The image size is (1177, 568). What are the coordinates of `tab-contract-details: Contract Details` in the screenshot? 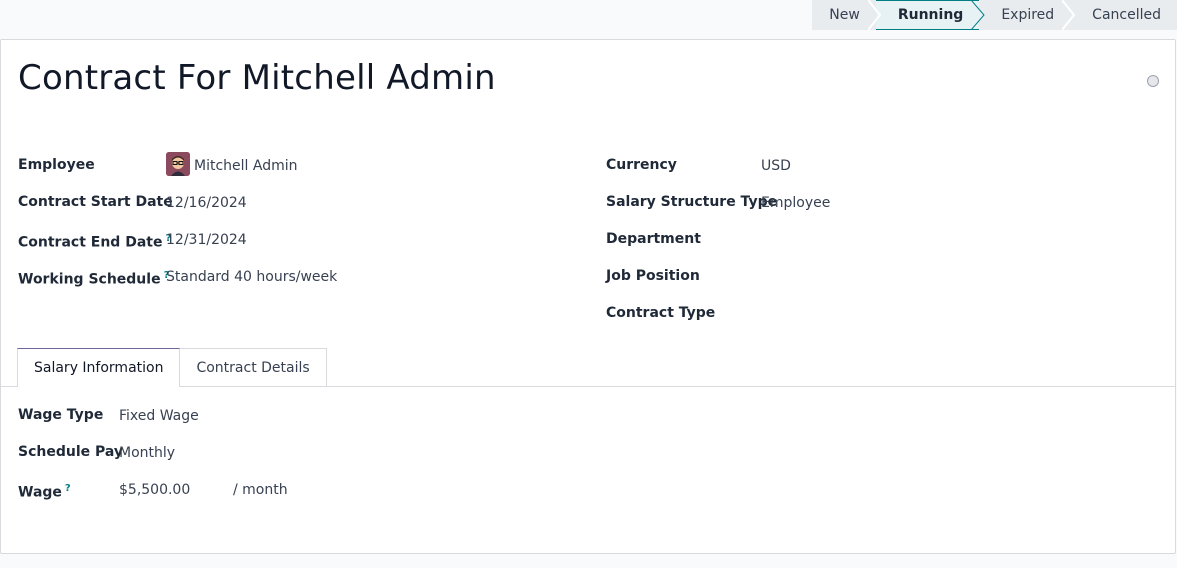 It's located at (253, 367).